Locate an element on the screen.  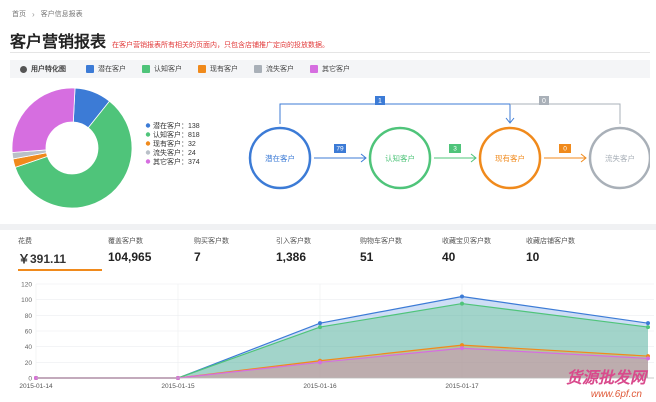
y-tick-label: 0 is located at coordinates (30, 379).